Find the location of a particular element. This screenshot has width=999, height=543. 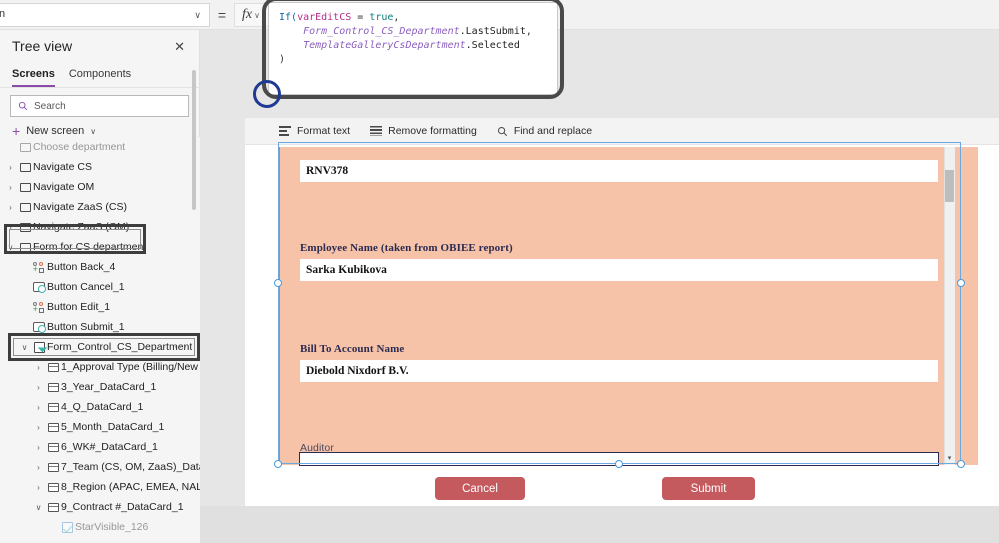

tree-item-9-contract-datacard-1: ∨ 9_Contract #_DataCard_1 is located at coordinates (100, 507).